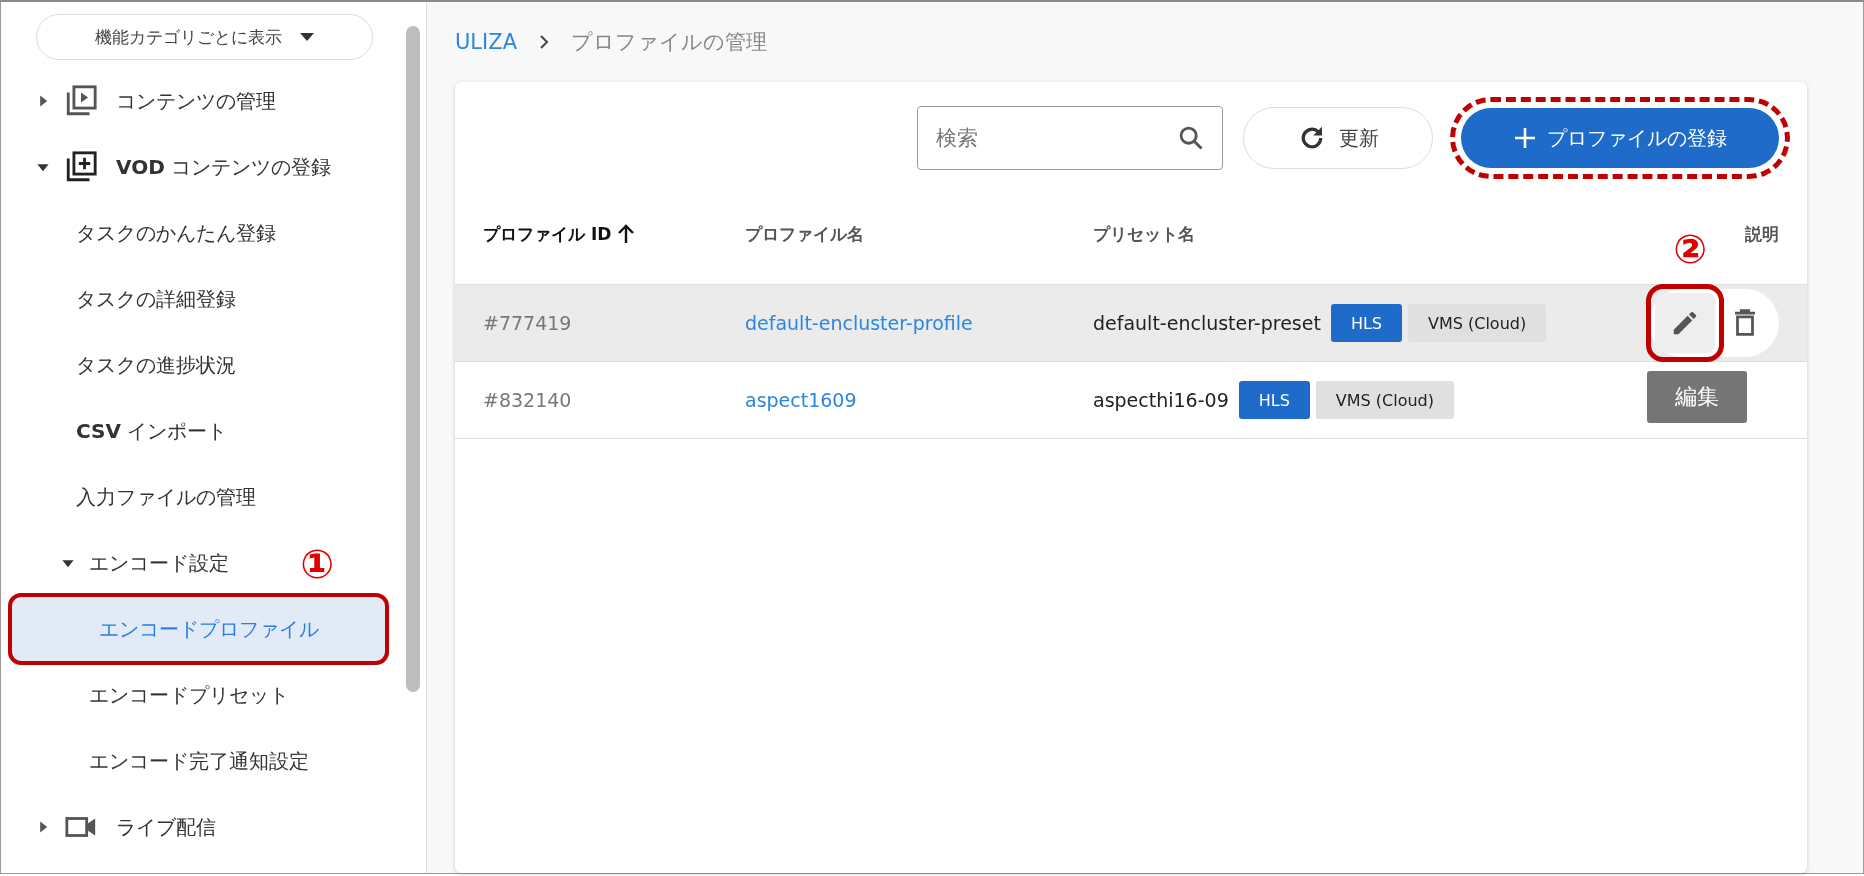  Describe the element at coordinates (413, 359) in the screenshot. I see `scrollbar-thumb` at that location.